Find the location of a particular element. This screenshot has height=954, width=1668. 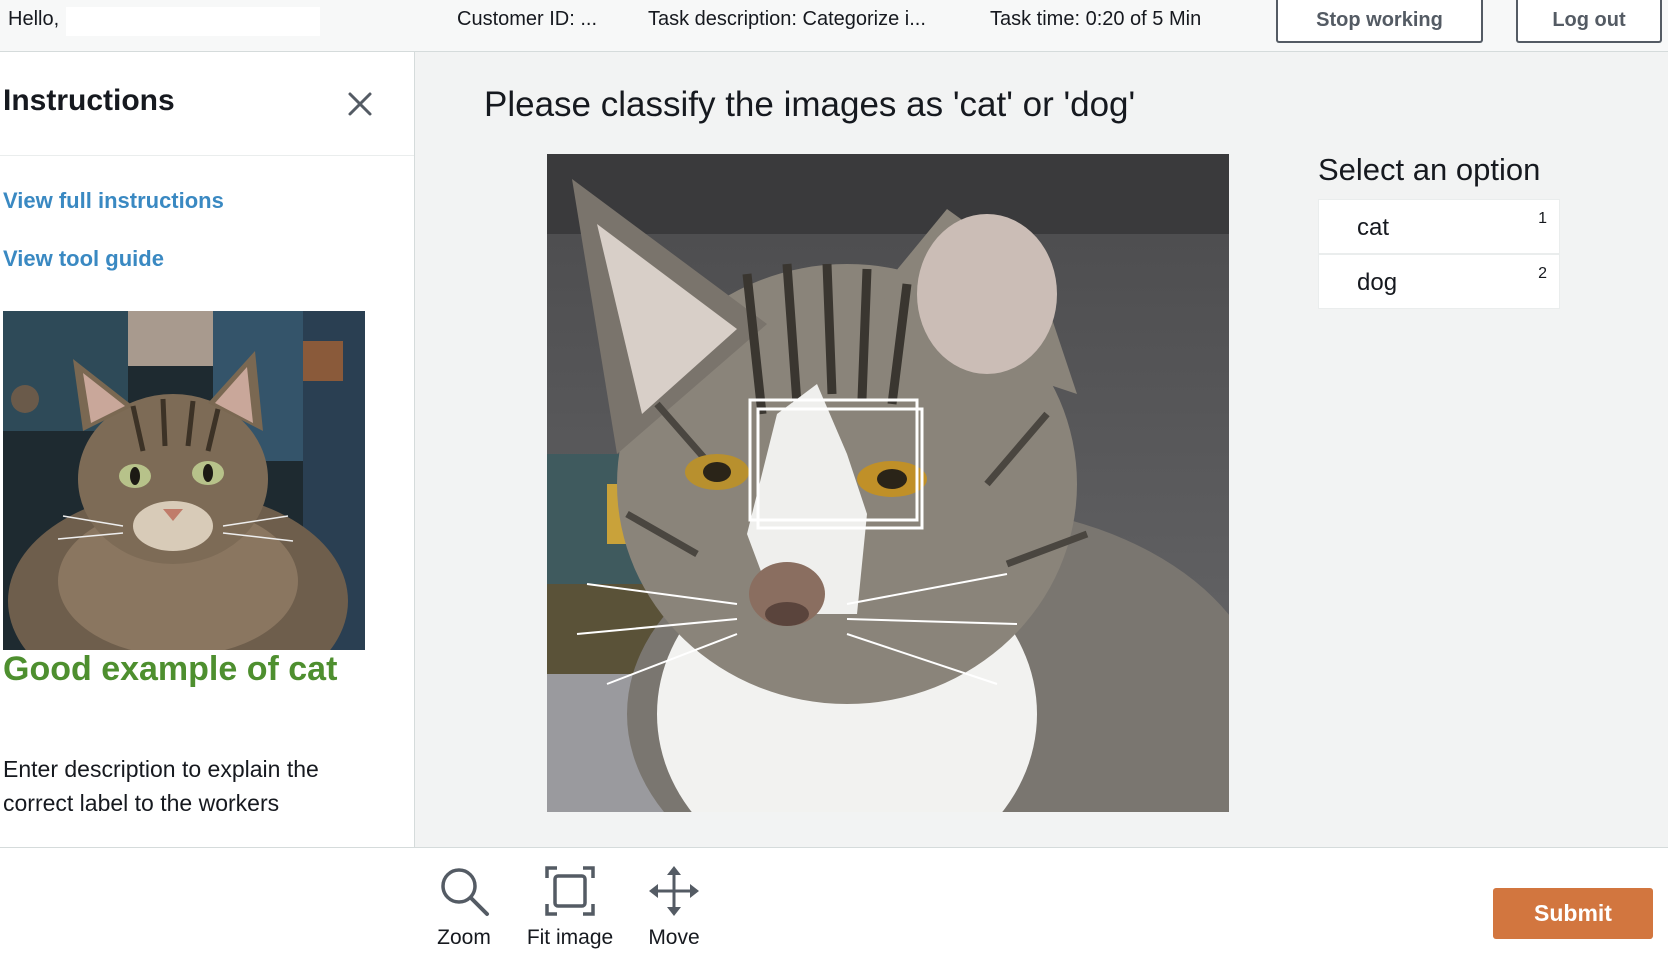

fit-image-icon is located at coordinates (570, 891).